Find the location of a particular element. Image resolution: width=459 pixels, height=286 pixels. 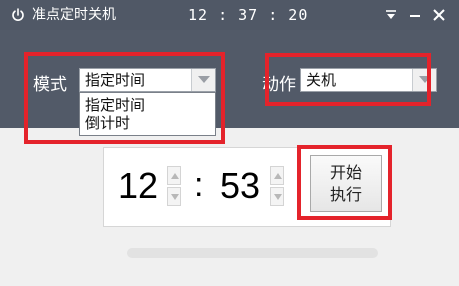

hour-spinner is located at coordinates (174, 186).